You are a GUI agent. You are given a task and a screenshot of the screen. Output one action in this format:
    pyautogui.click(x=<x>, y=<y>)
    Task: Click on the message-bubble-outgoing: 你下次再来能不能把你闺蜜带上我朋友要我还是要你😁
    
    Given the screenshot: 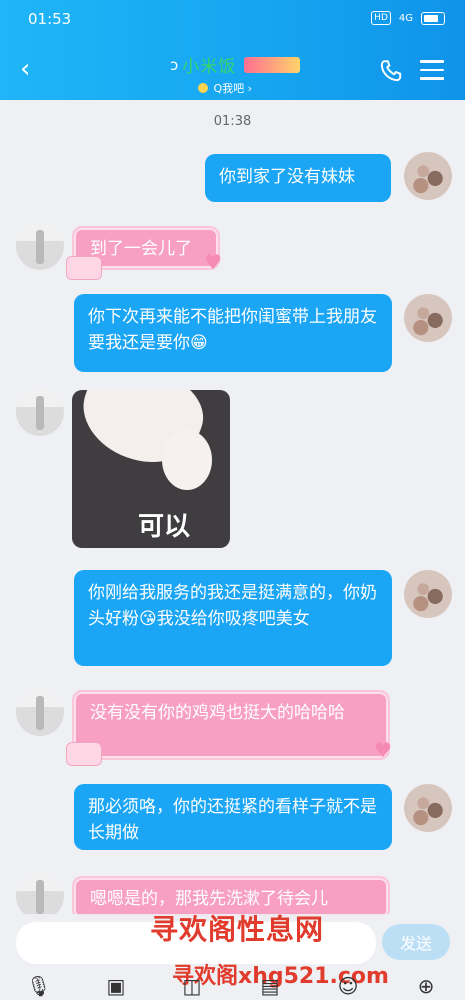 What is the action you would take?
    pyautogui.click(x=233, y=333)
    